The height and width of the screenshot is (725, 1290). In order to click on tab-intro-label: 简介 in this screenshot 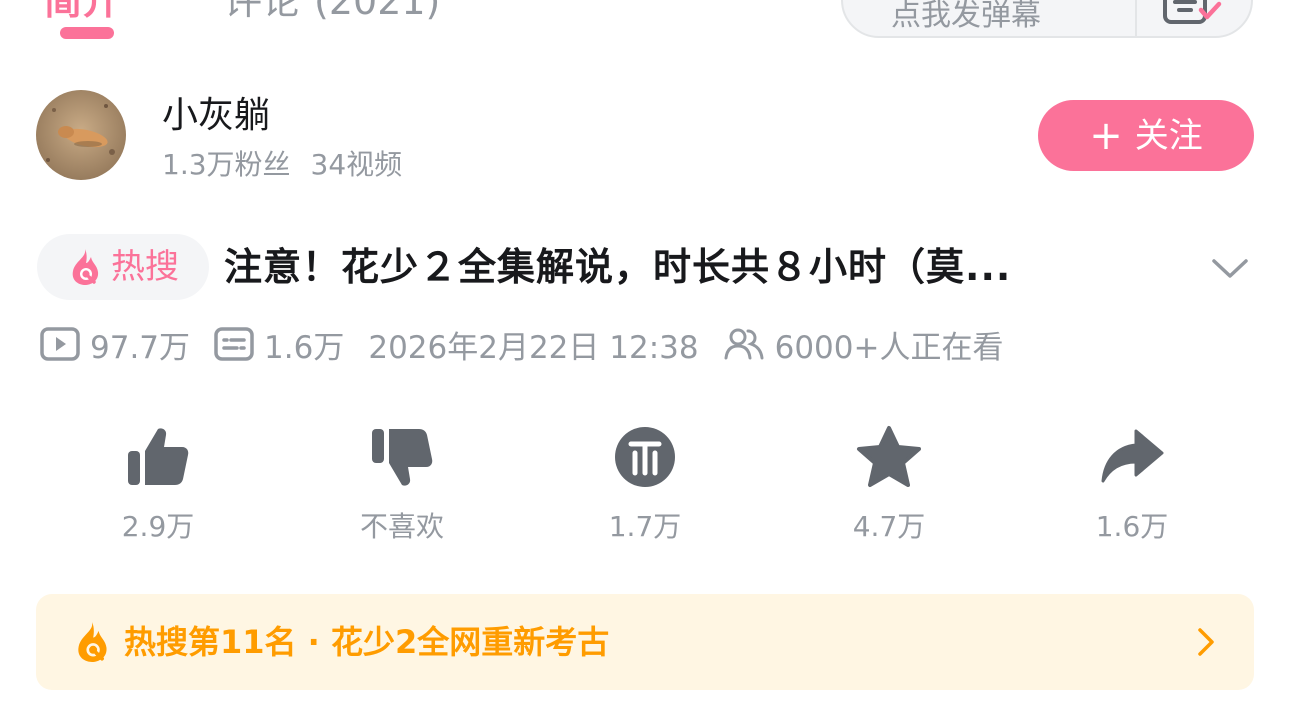, I will do `click(82, 11)`.